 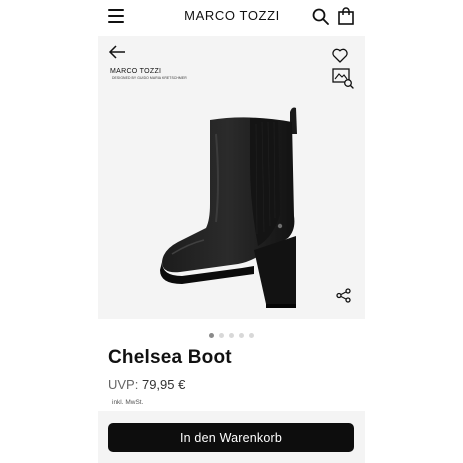 I want to click on heart-icon, so click(x=340, y=55).